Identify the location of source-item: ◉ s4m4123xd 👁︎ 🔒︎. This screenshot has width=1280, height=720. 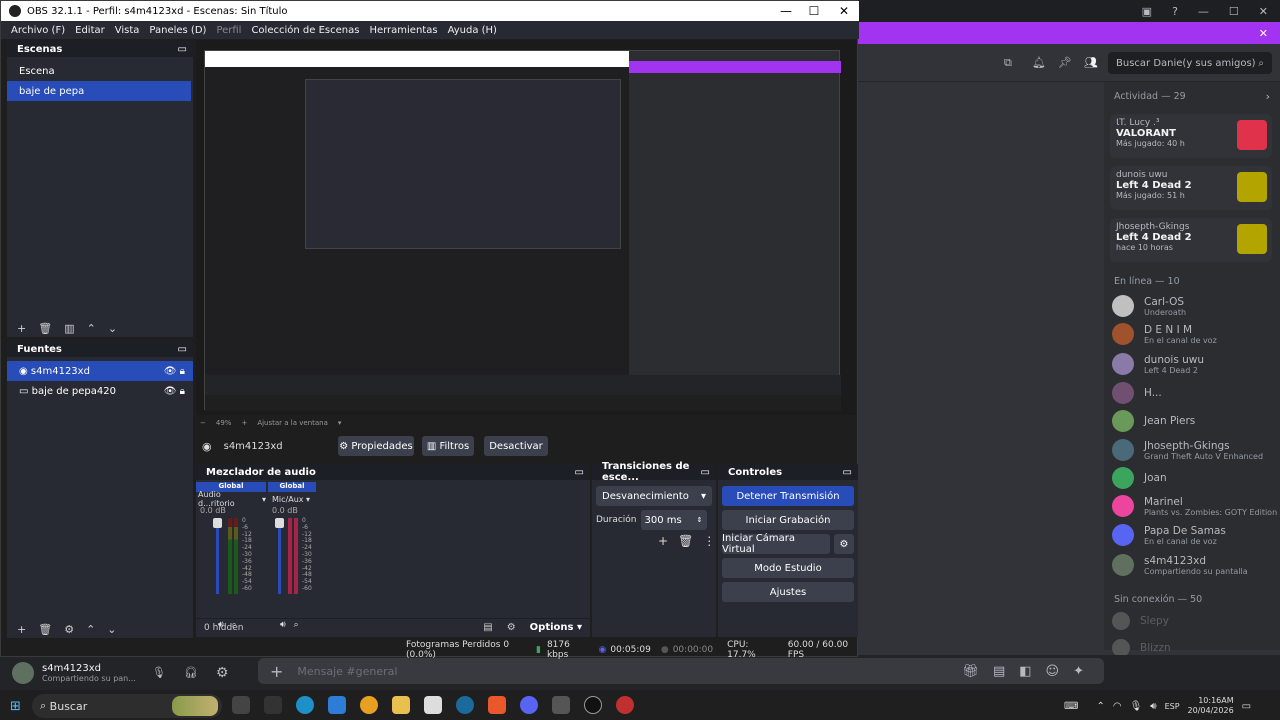
(100, 371).